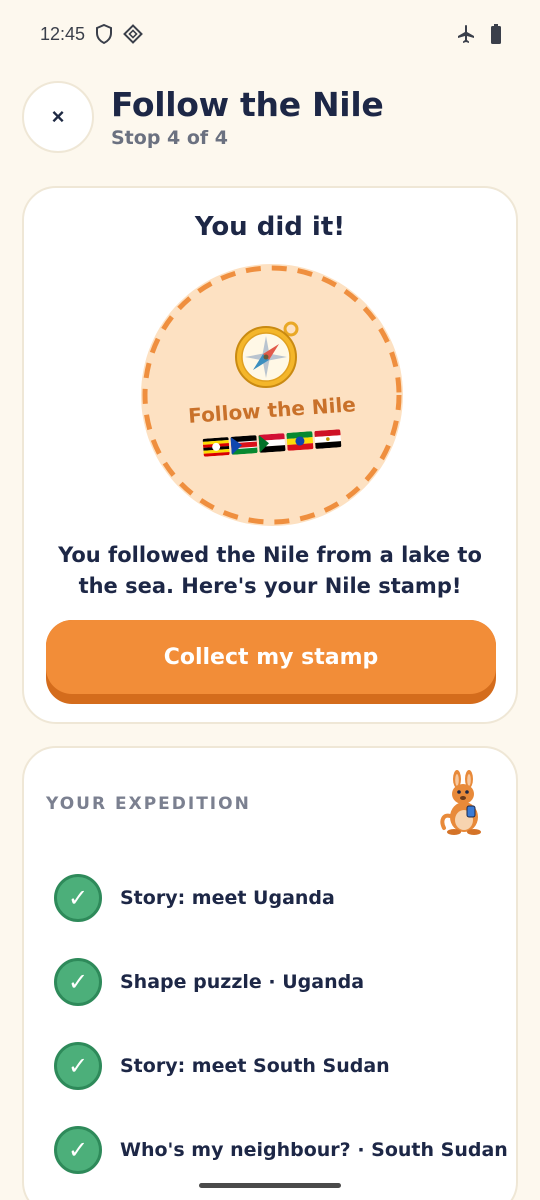 The width and height of the screenshot is (540, 1200). What do you see at coordinates (314, 1150) in the screenshot?
I see `step-label: Who's my neighbour? · South Sudan` at bounding box center [314, 1150].